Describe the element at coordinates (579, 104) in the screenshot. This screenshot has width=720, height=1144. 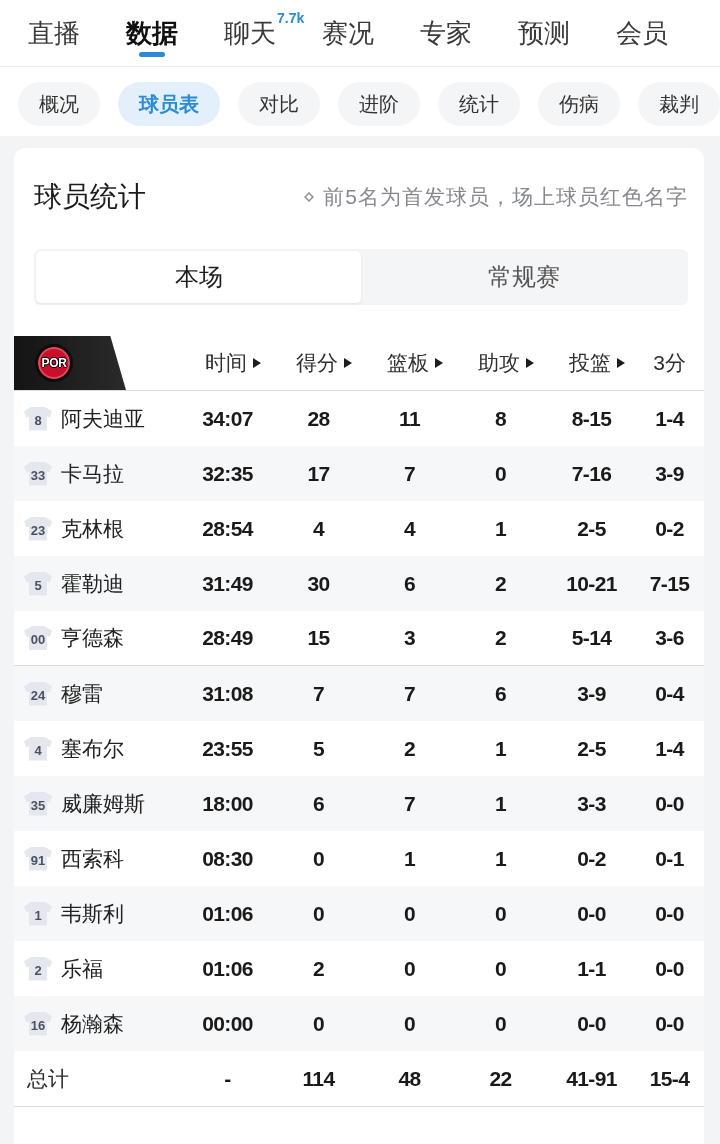
I see `sub-tab: 伤病` at that location.